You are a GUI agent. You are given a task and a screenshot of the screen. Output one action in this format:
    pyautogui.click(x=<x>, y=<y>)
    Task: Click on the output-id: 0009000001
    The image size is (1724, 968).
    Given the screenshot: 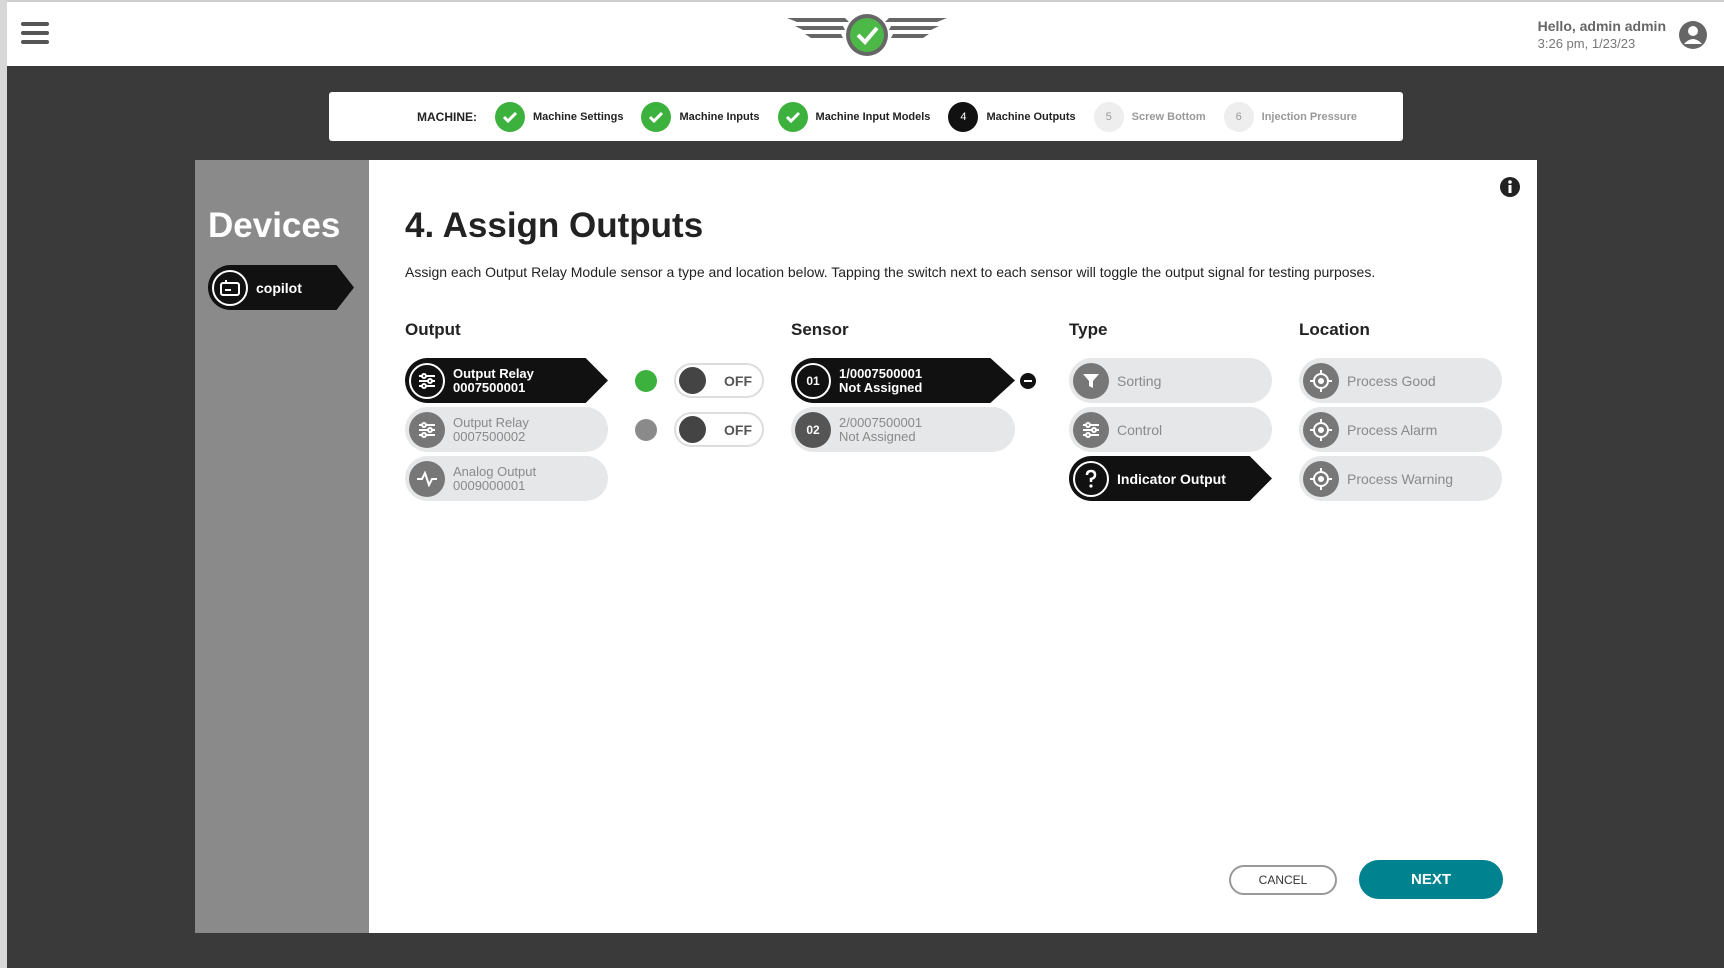 What is the action you would take?
    pyautogui.click(x=489, y=485)
    